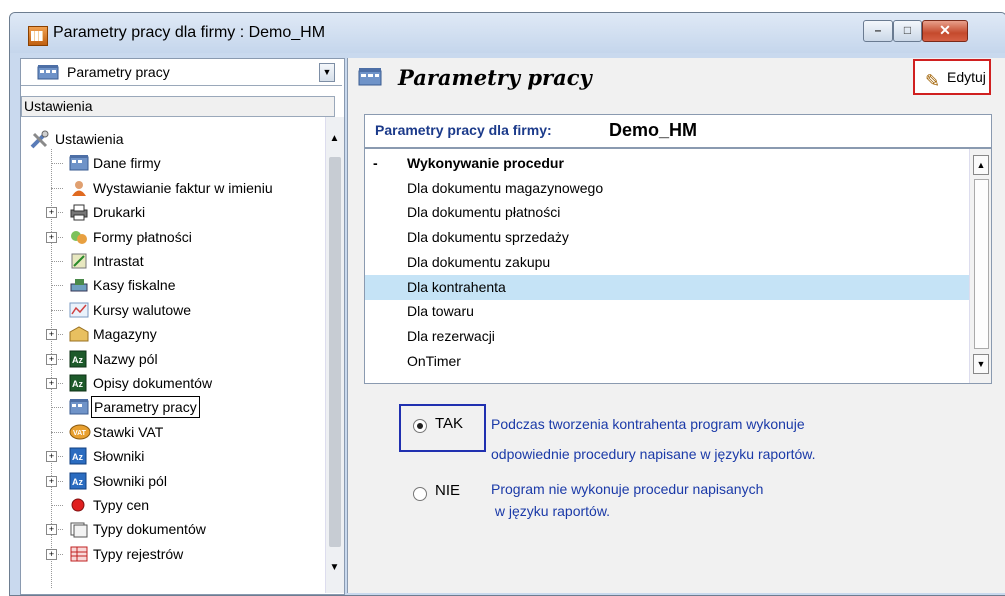  I want to click on option-nie-desc-line1: Program nie wykonuje procedur napisanych, so click(627, 489).